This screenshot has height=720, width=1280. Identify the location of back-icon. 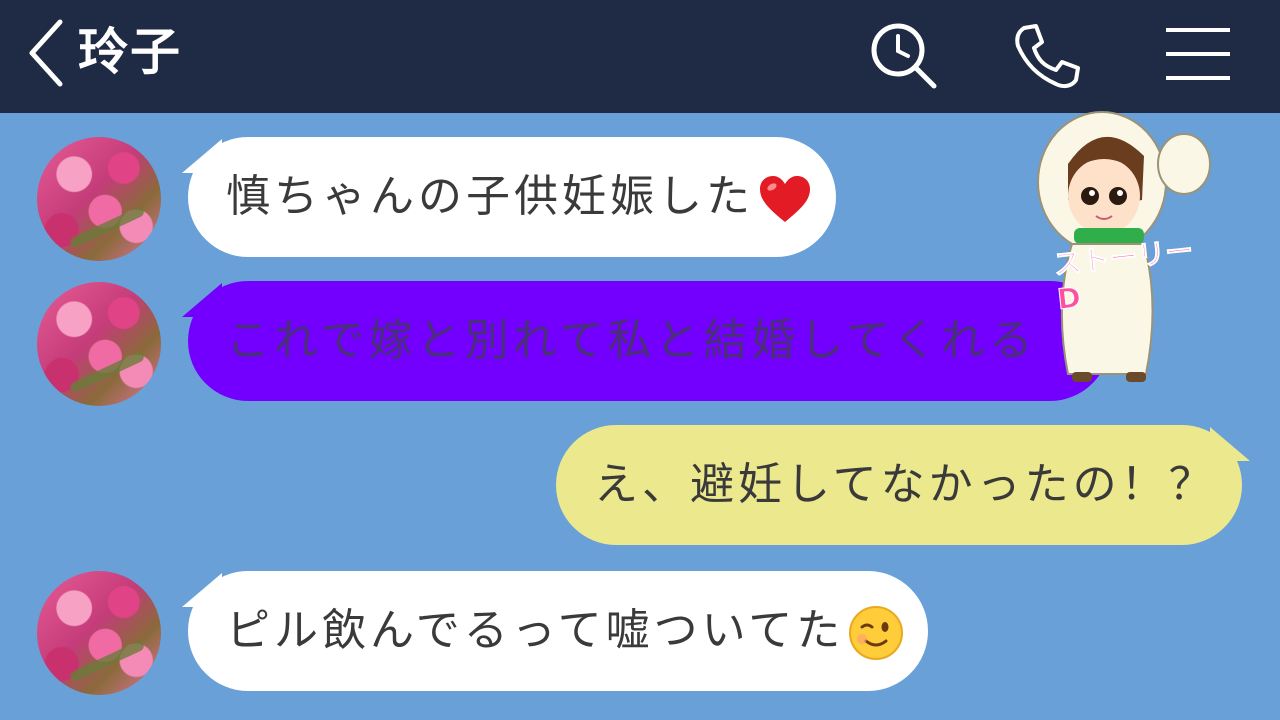
(47, 53).